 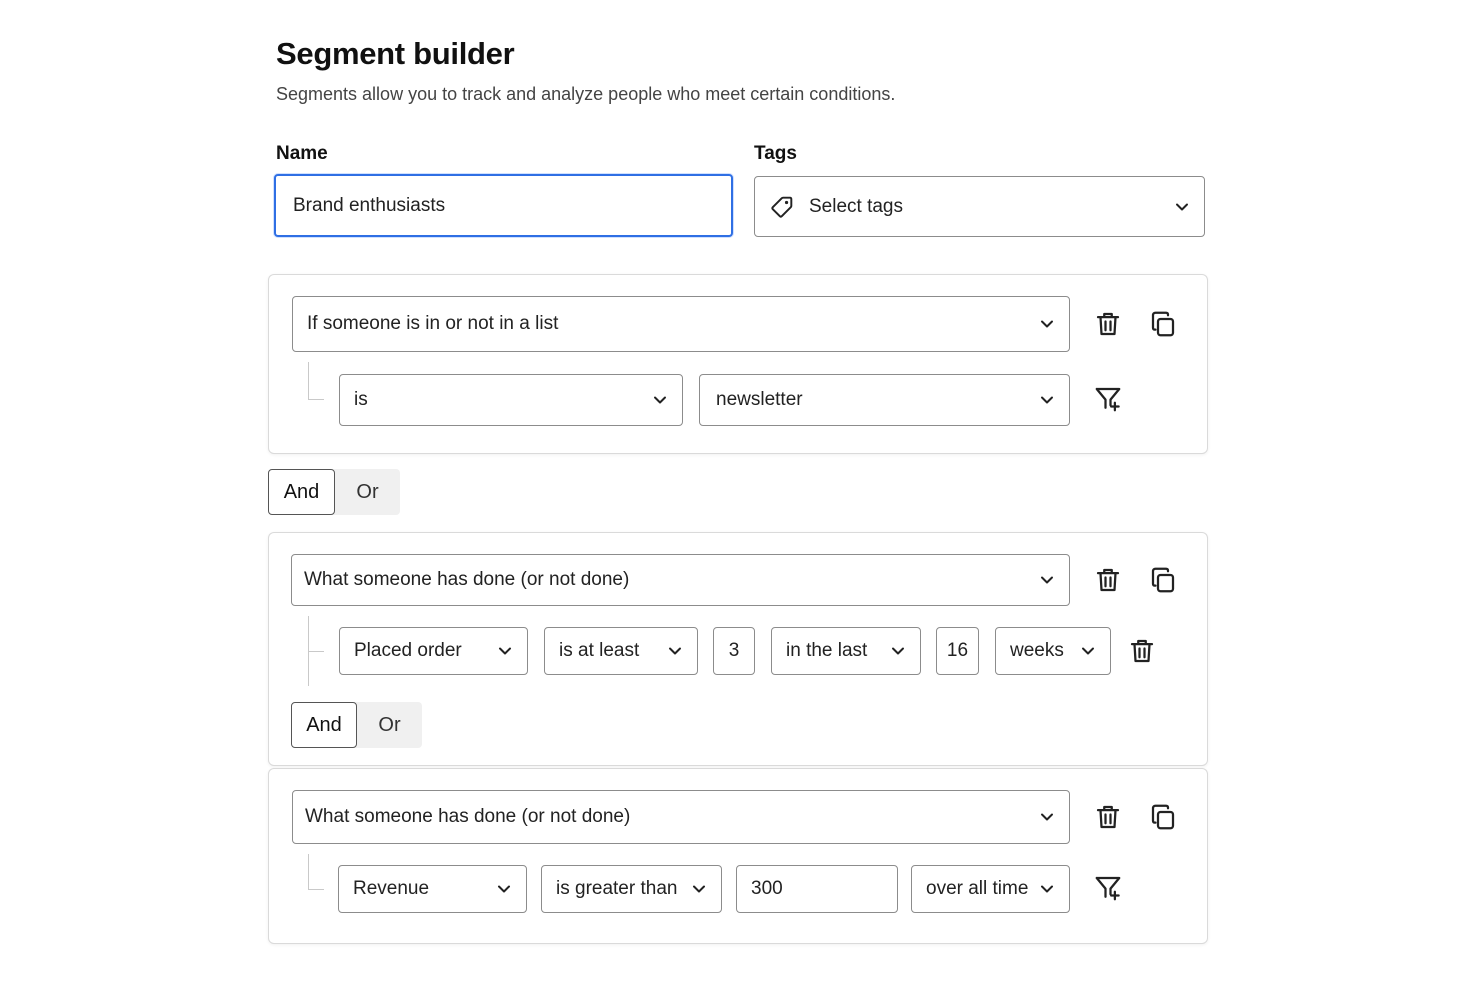 I want to click on group3-comparator-select: is greater than, so click(x=631, y=889).